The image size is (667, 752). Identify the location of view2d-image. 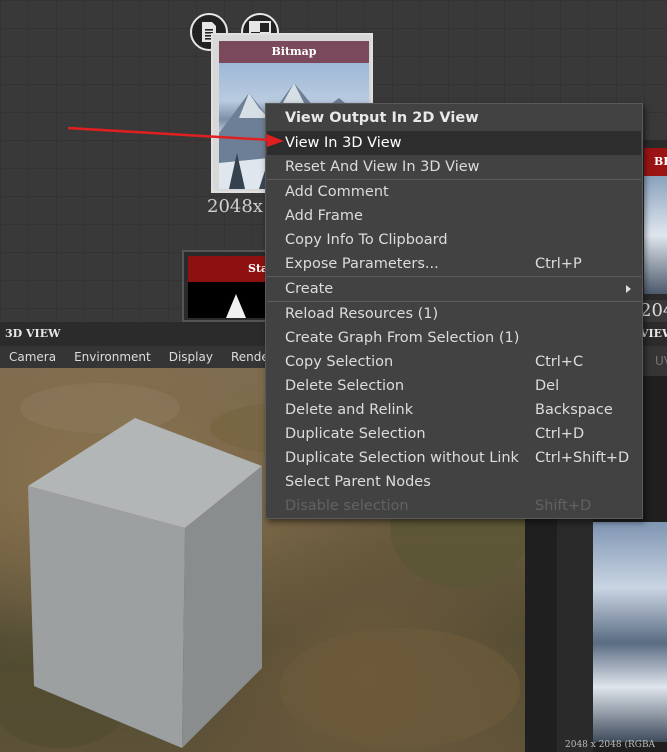
(630, 632).